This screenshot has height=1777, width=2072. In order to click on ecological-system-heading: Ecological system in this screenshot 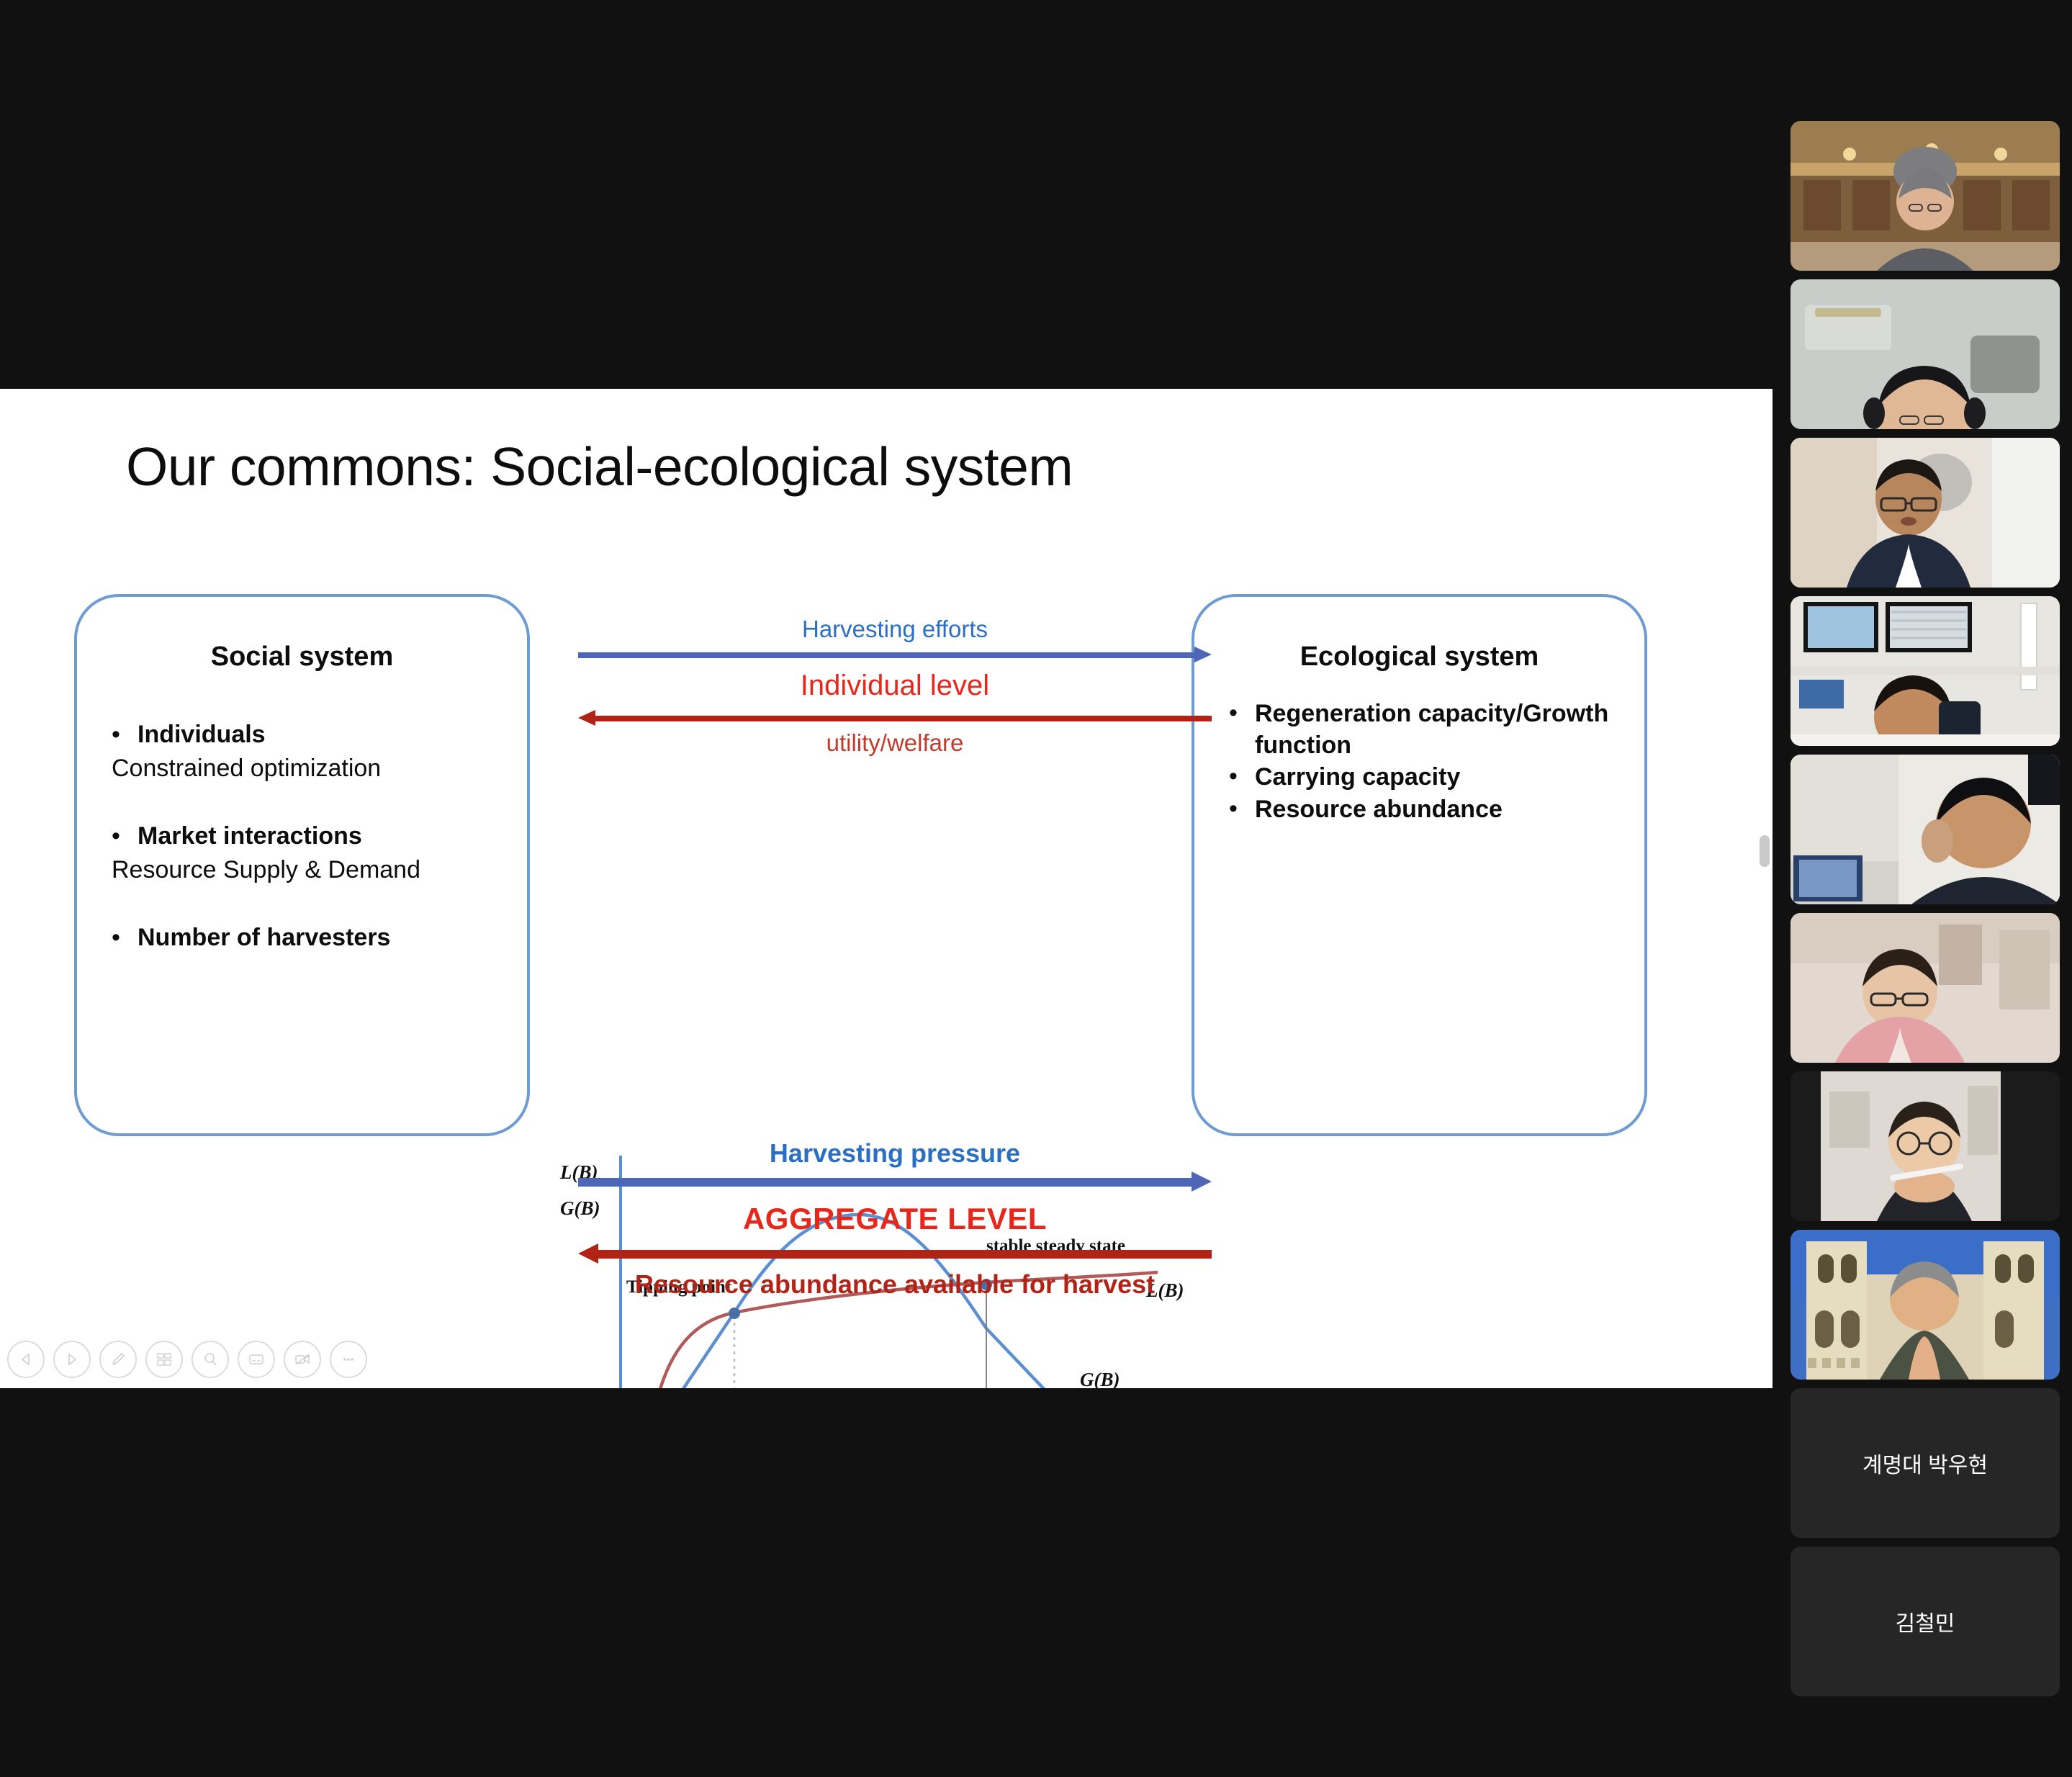, I will do `click(1419, 657)`.